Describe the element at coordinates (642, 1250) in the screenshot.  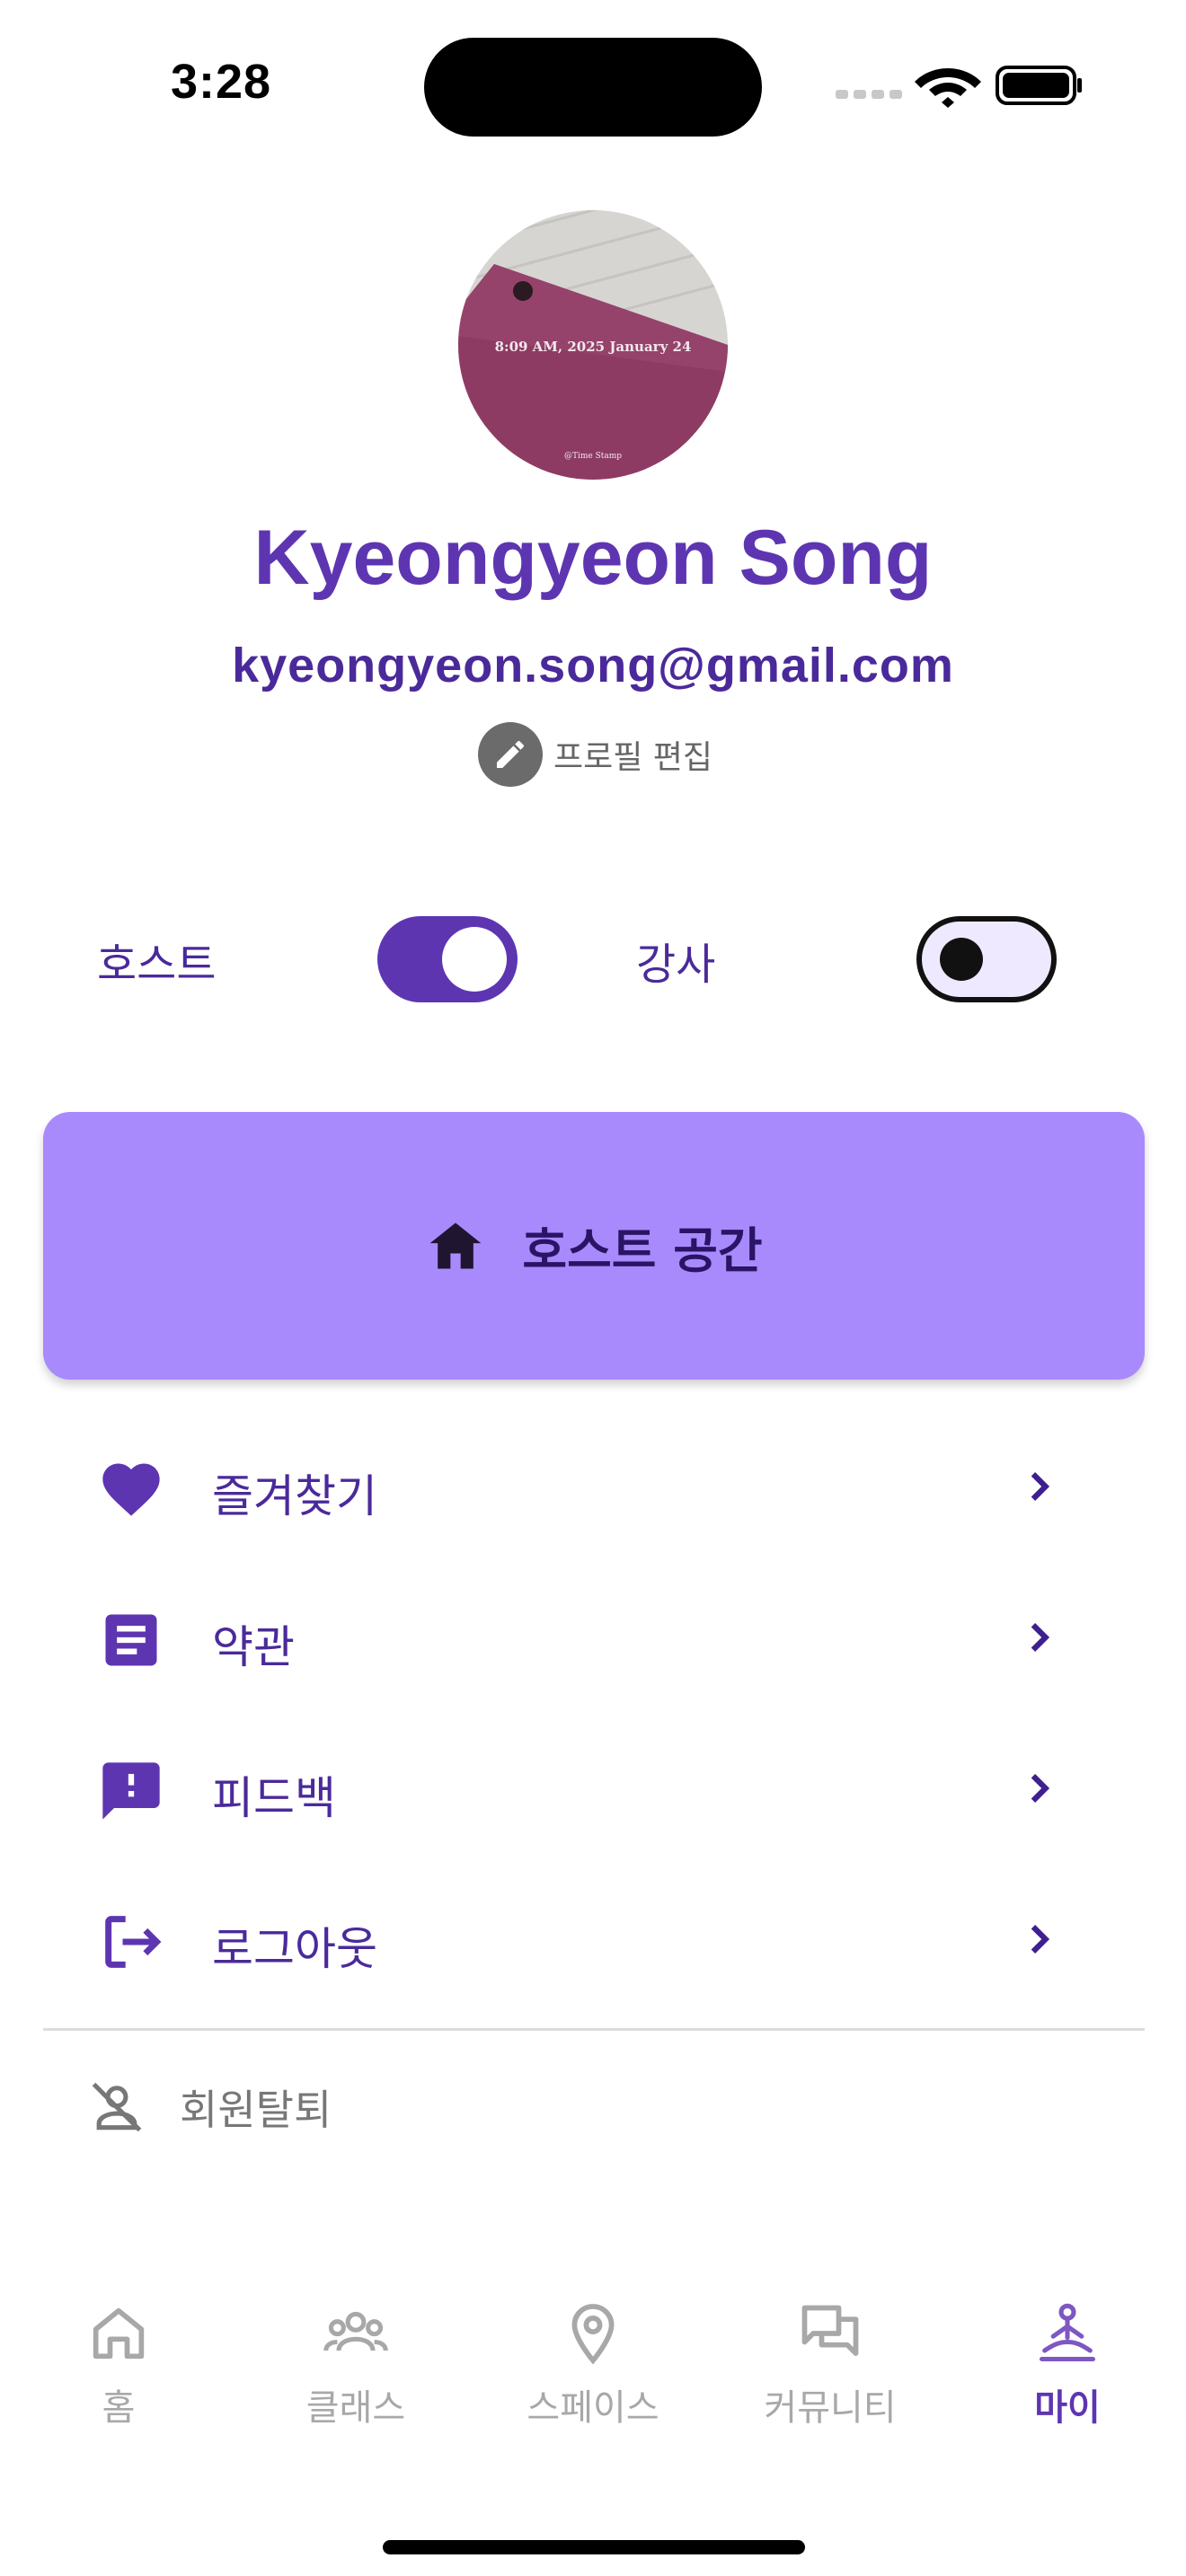
I see `host-space-label: 호스트 공간` at that location.